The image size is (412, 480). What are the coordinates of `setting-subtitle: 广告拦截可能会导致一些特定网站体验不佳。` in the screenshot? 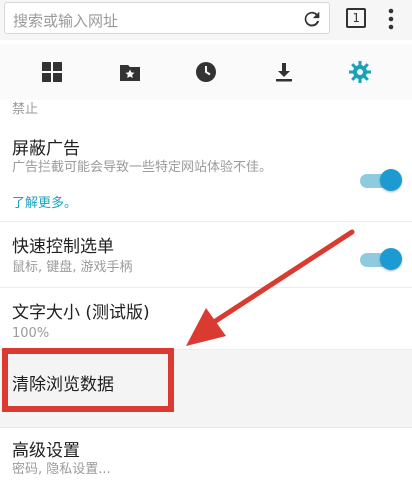 It's located at (142, 167).